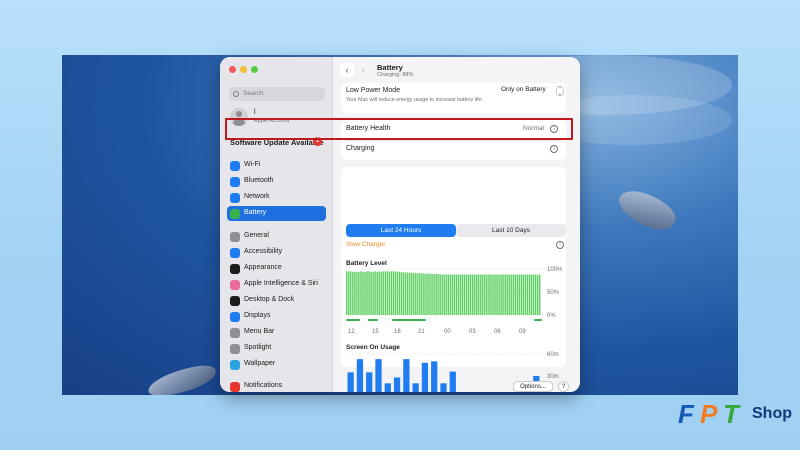 Image resolution: width=800 pixels, height=450 pixels. I want to click on sidebar-item-label: Appearance, so click(263, 267).